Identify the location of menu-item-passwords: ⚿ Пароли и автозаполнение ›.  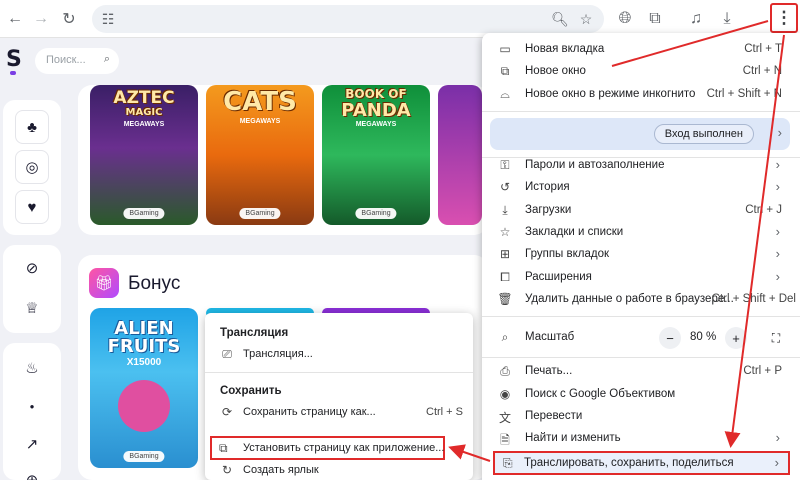
(641, 166).